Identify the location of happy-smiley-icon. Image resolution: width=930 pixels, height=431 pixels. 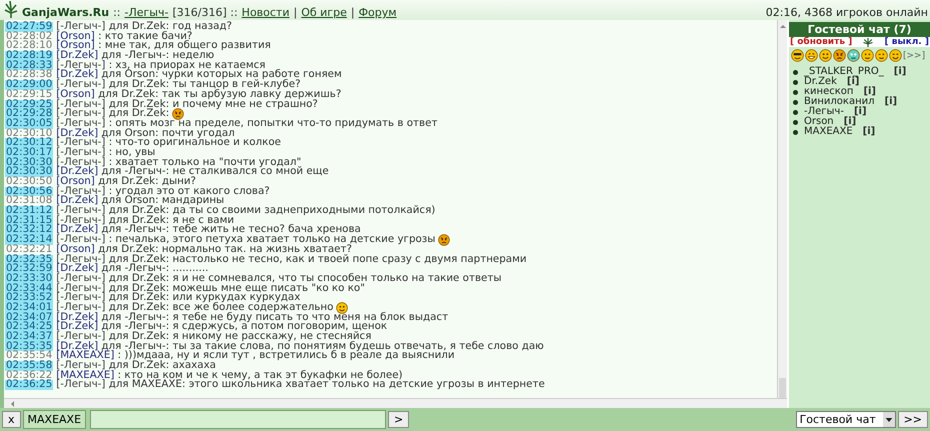
(895, 55).